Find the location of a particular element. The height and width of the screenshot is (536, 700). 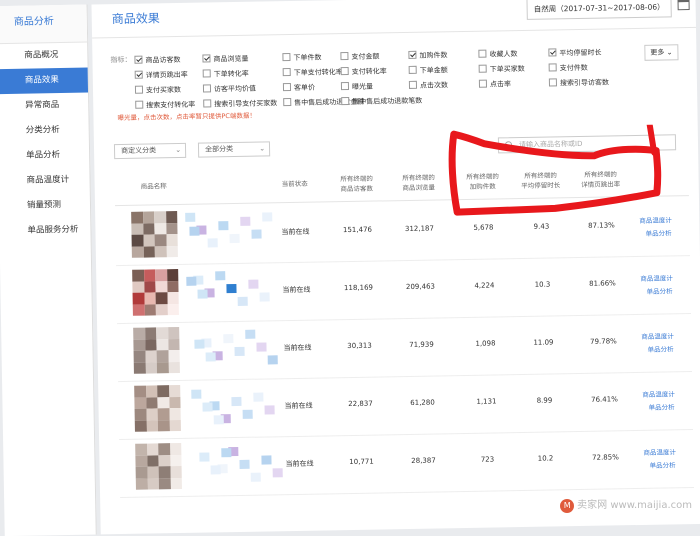

custom-category-select: 商定义分类 ⌄ is located at coordinates (150, 151).